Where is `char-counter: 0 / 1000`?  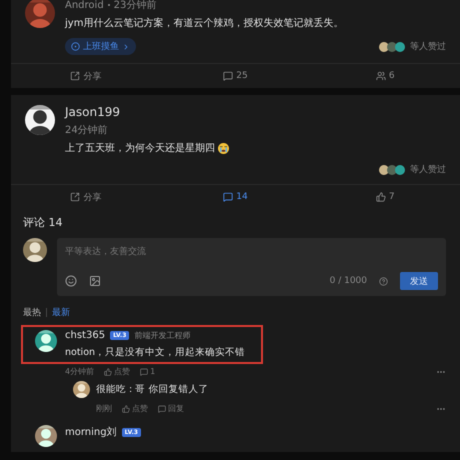
char-counter: 0 / 1000 is located at coordinates (348, 281).